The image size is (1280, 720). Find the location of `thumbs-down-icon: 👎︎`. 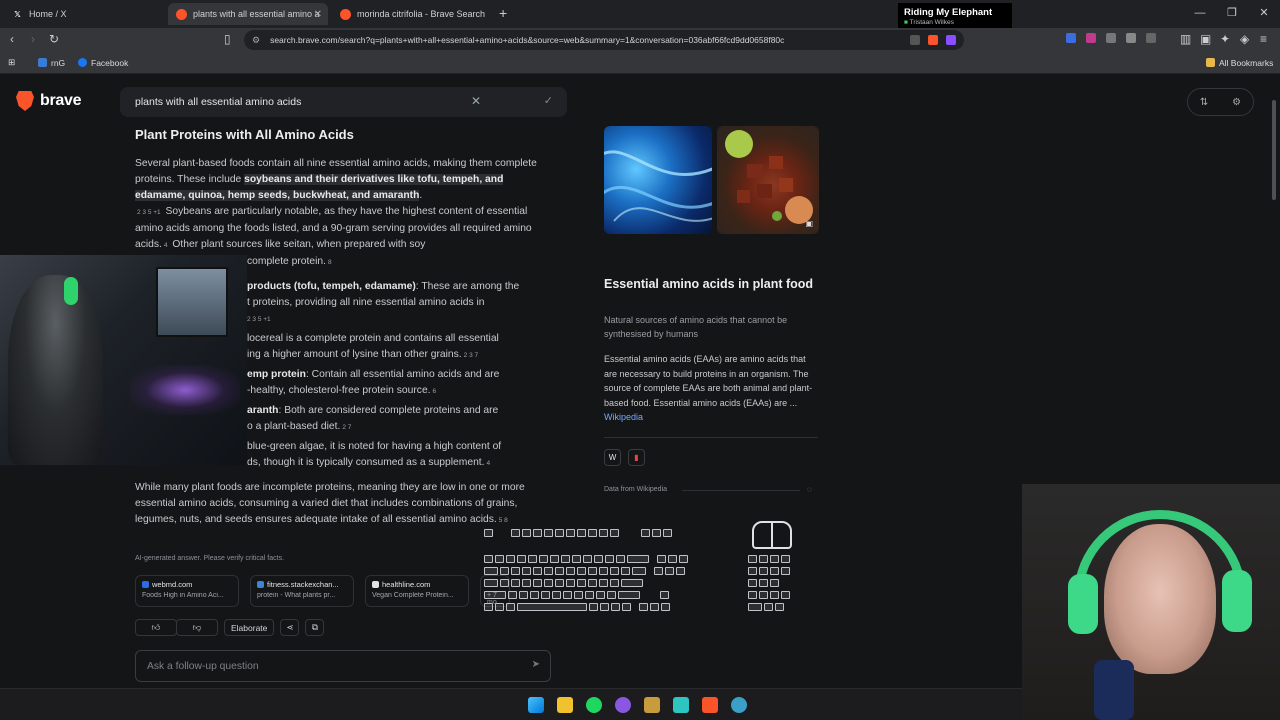

thumbs-down-icon: 👎︎ is located at coordinates (197, 627).